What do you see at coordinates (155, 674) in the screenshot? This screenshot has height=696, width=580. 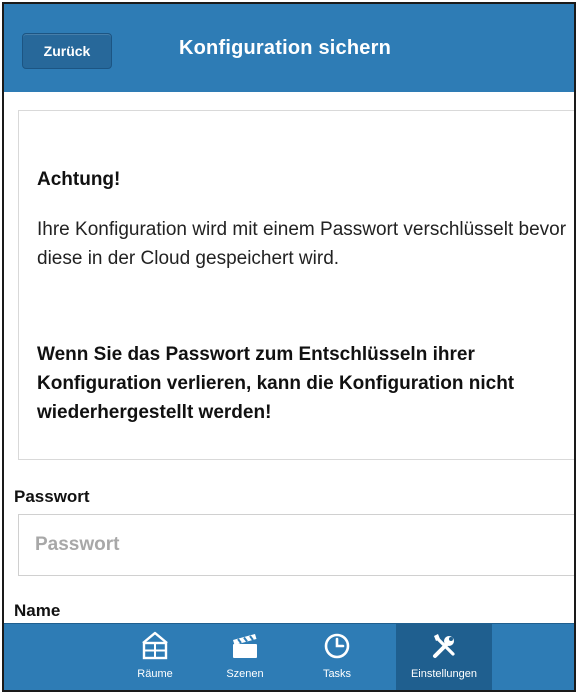 I see `tab-label: Räume` at bounding box center [155, 674].